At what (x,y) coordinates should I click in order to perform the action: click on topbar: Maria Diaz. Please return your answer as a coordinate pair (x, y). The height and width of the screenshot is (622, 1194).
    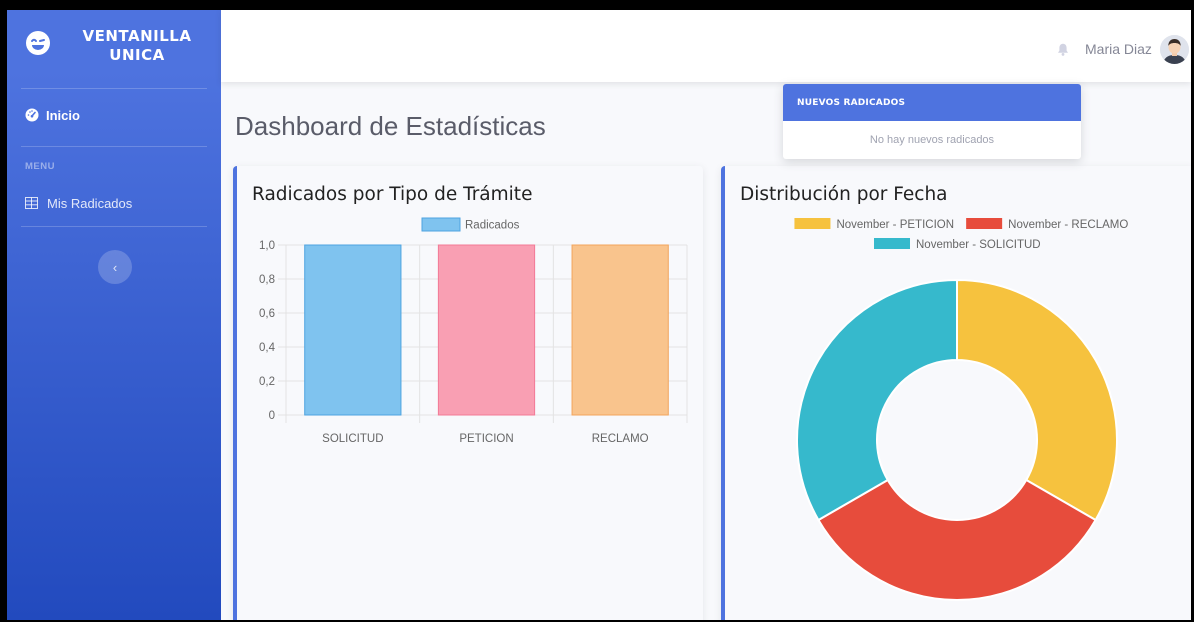
    Looking at the image, I should click on (706, 46).